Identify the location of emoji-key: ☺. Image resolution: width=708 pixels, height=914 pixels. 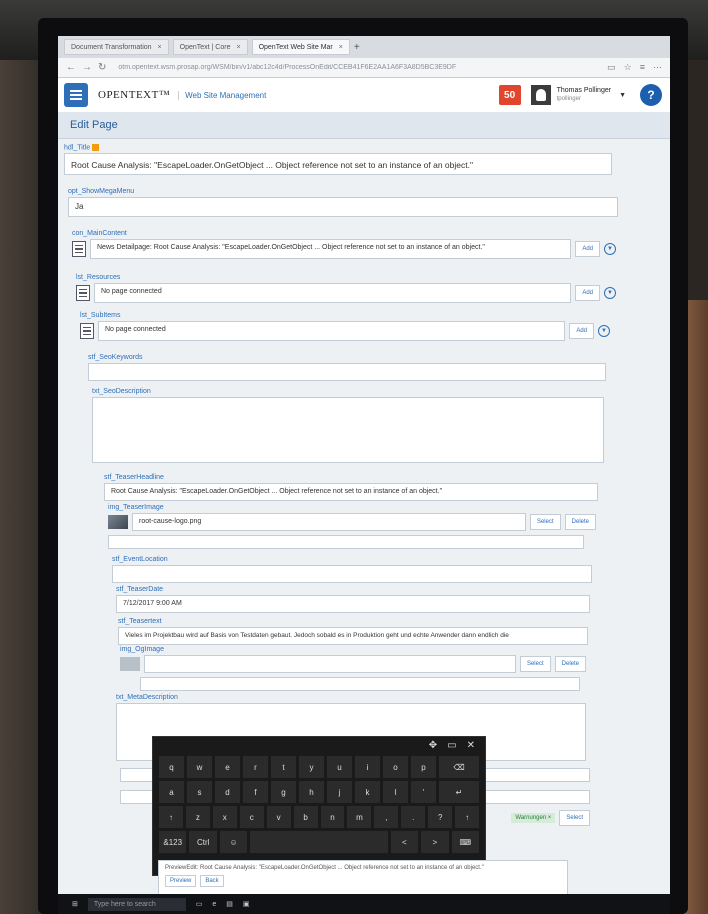
(233, 842).